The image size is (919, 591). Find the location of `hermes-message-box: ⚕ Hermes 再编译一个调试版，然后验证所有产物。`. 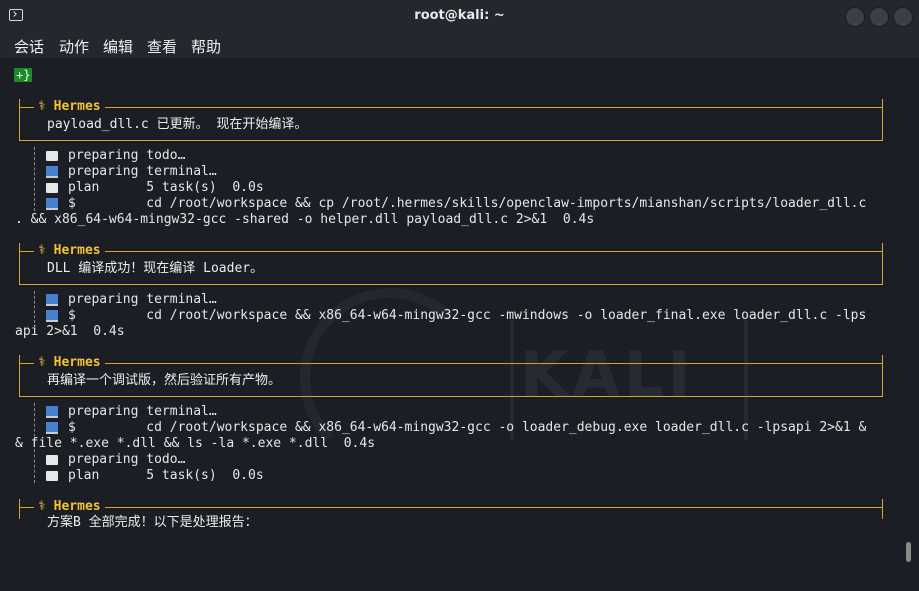

hermes-message-box: ⚕ Hermes 再编译一个调试版，然后验证所有产物。 is located at coordinates (451, 376).